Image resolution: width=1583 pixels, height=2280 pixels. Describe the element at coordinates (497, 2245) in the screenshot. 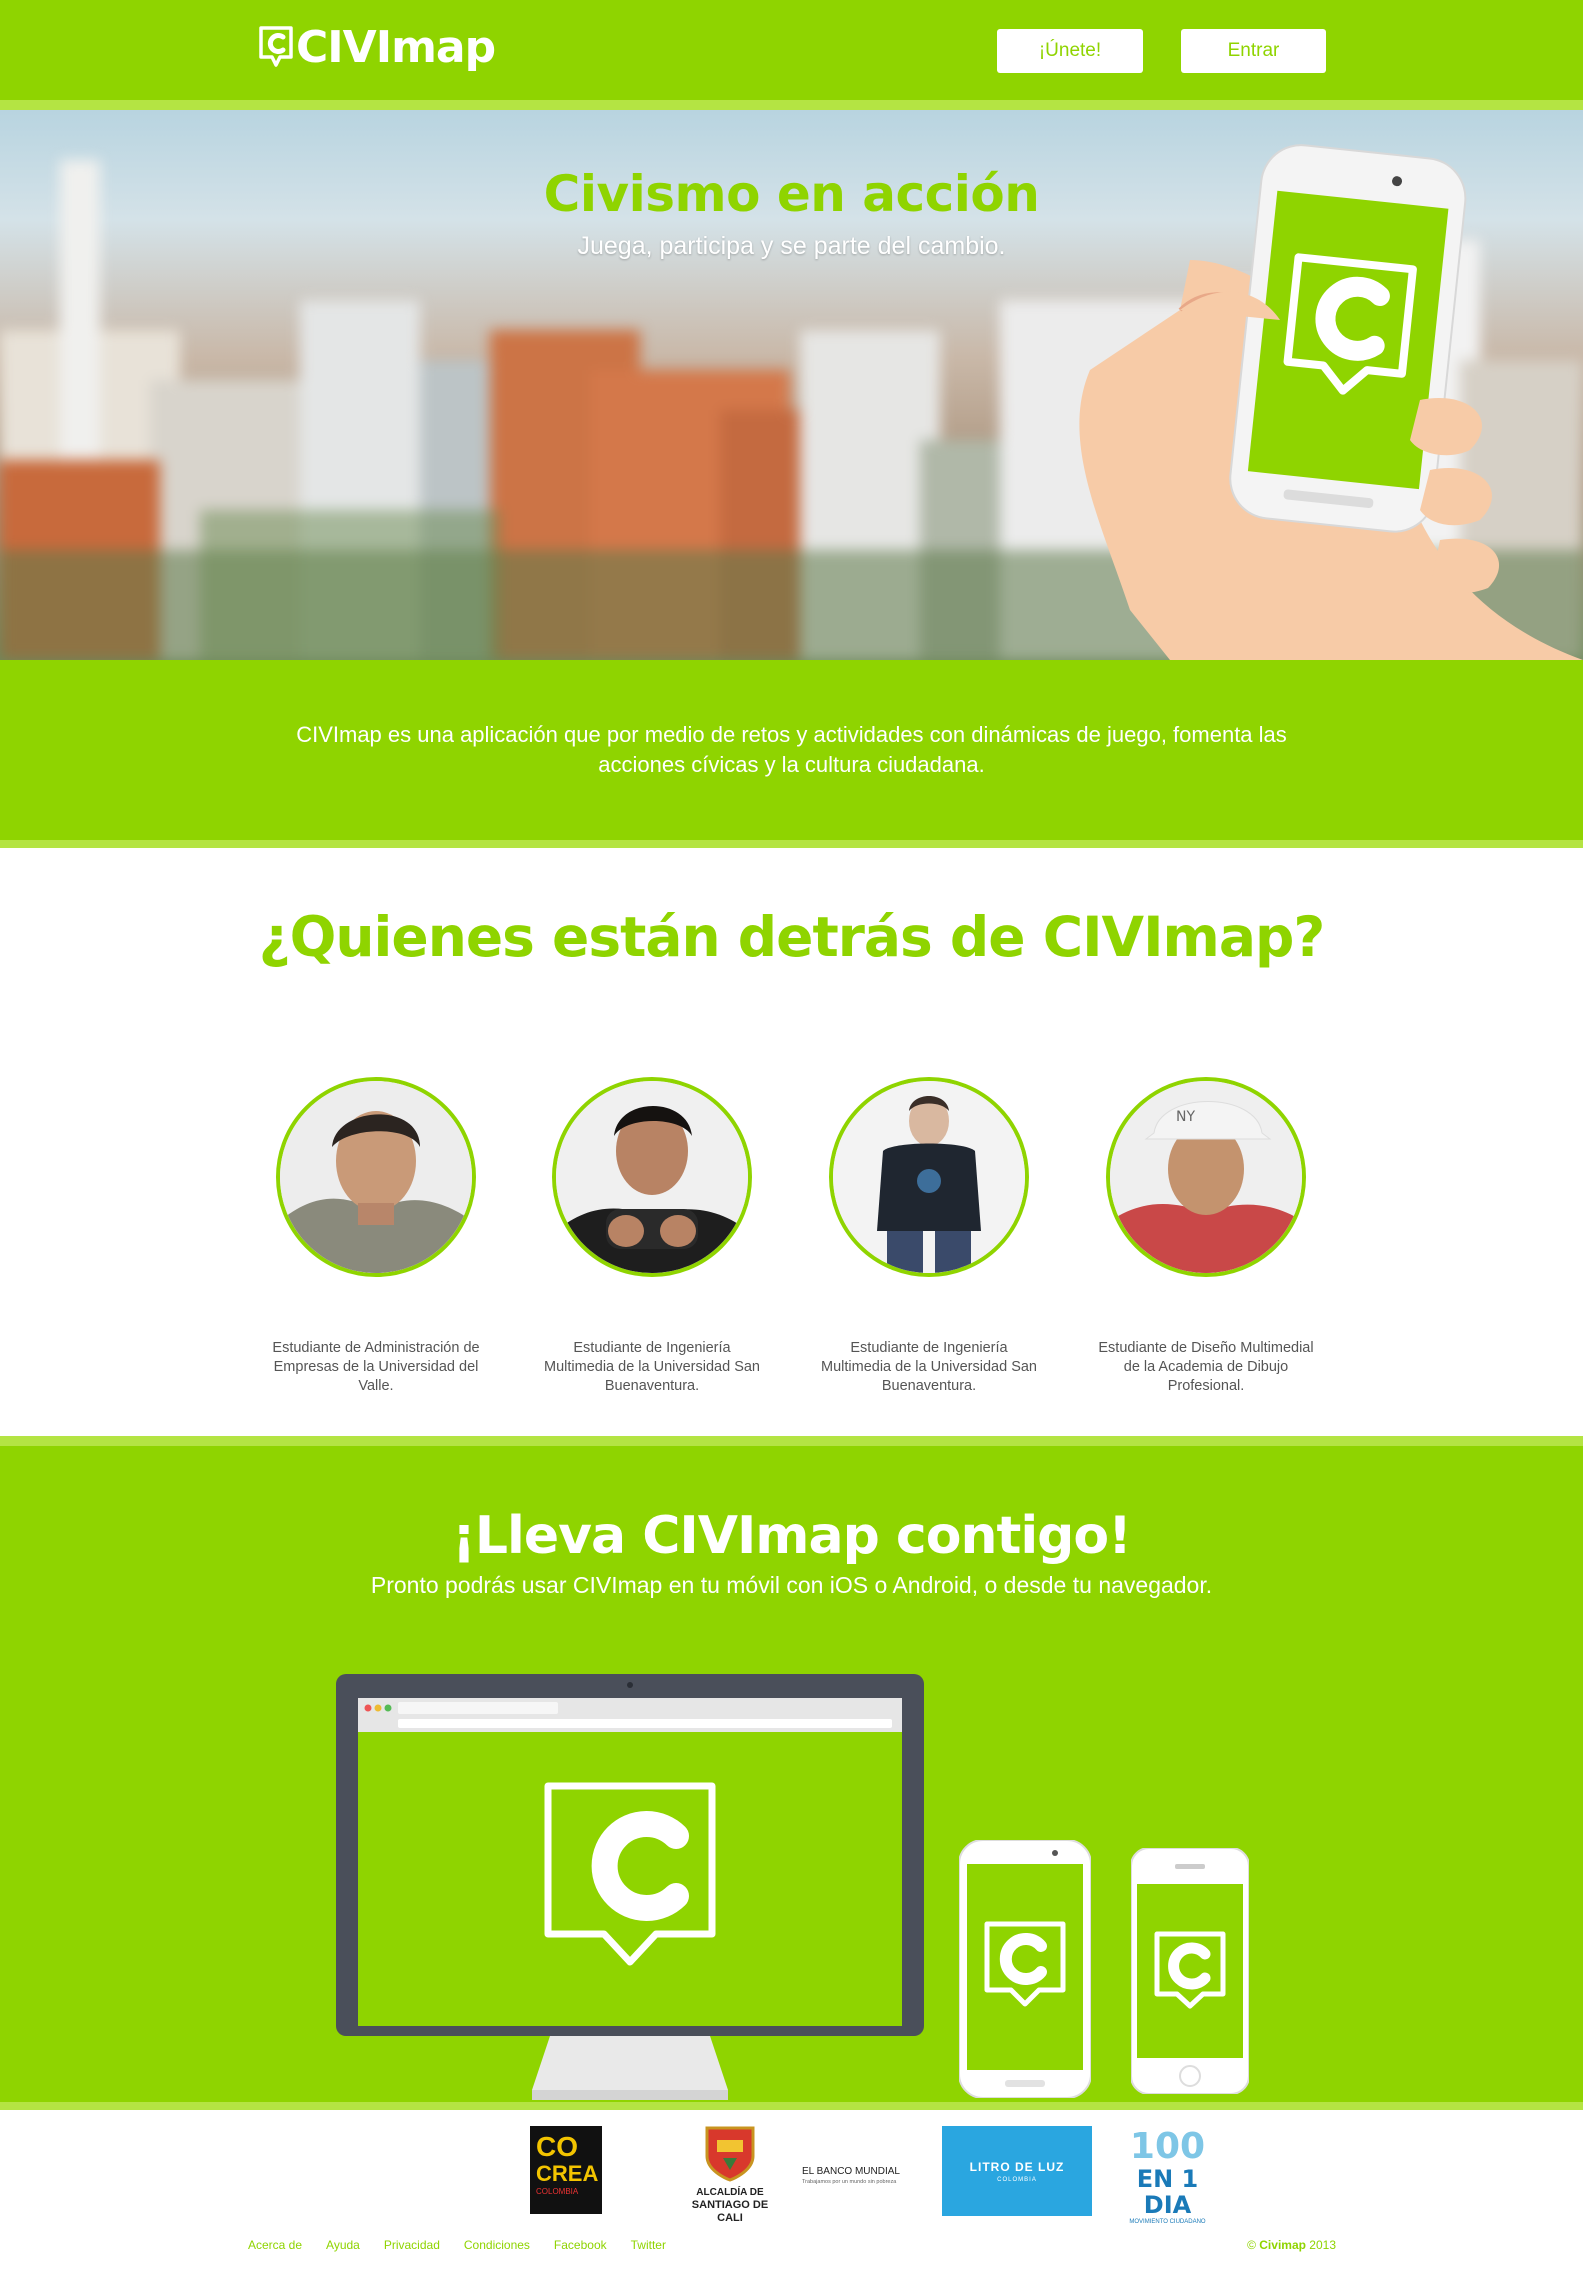

I see `footer-link-terms: Condiciones` at that location.